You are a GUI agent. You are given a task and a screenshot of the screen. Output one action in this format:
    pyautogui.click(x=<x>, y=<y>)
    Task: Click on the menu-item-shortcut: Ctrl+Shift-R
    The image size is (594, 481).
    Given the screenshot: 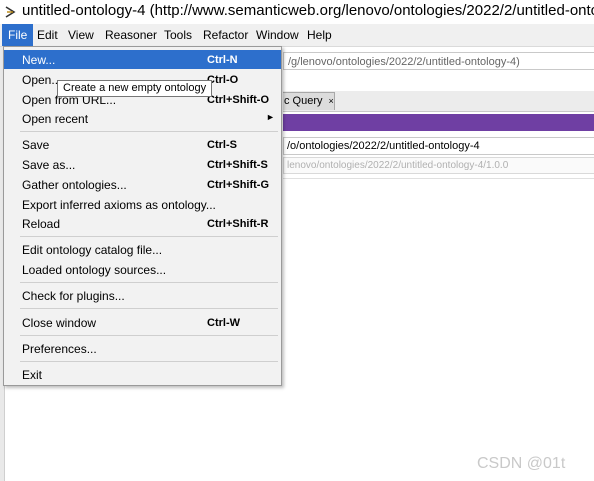 What is the action you would take?
    pyautogui.click(x=238, y=224)
    